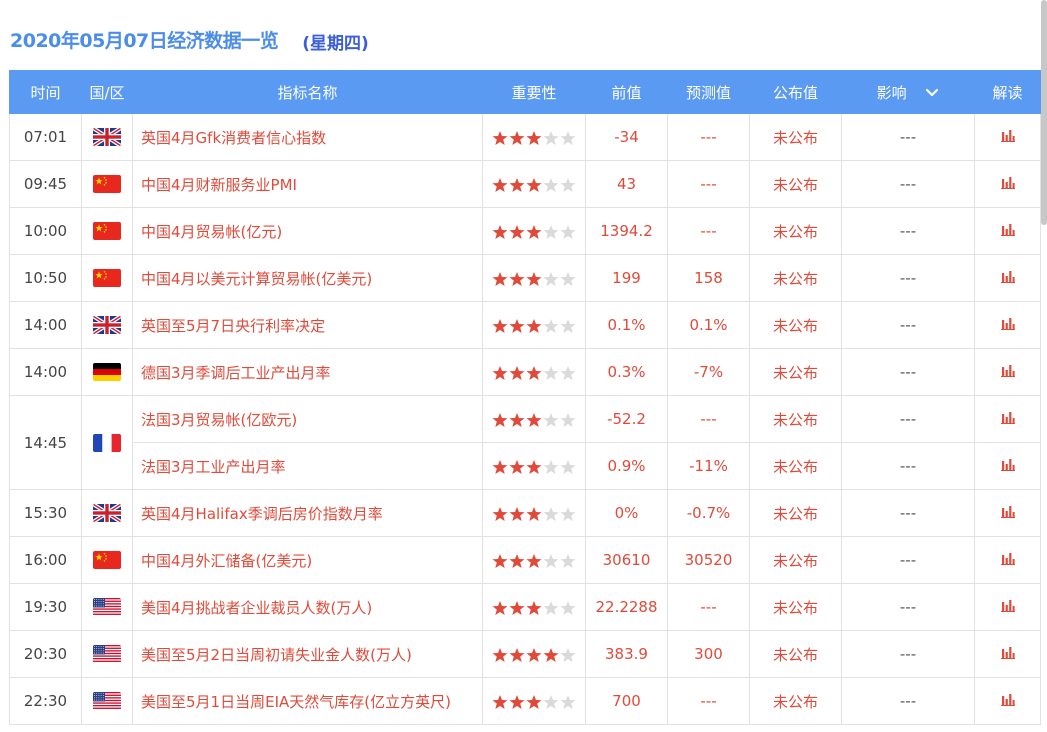 The width and height of the screenshot is (1047, 732). What do you see at coordinates (525, 92) in the screenshot?
I see `table-header-row: 时间 国/区 指标名称 重要性 前值 预测值 公布值 影响 解读` at bounding box center [525, 92].